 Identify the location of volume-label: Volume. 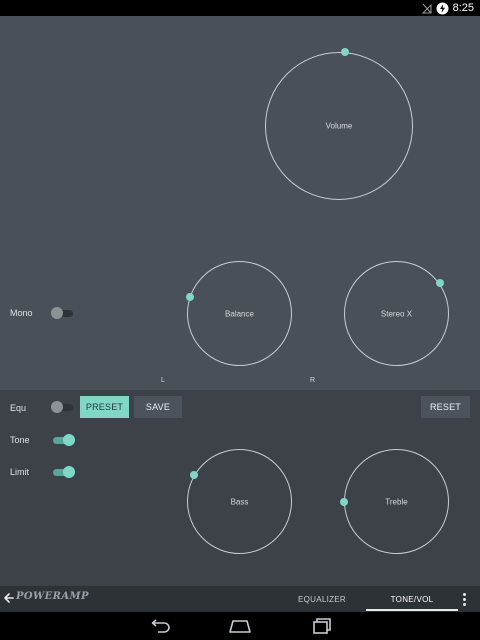
(339, 126).